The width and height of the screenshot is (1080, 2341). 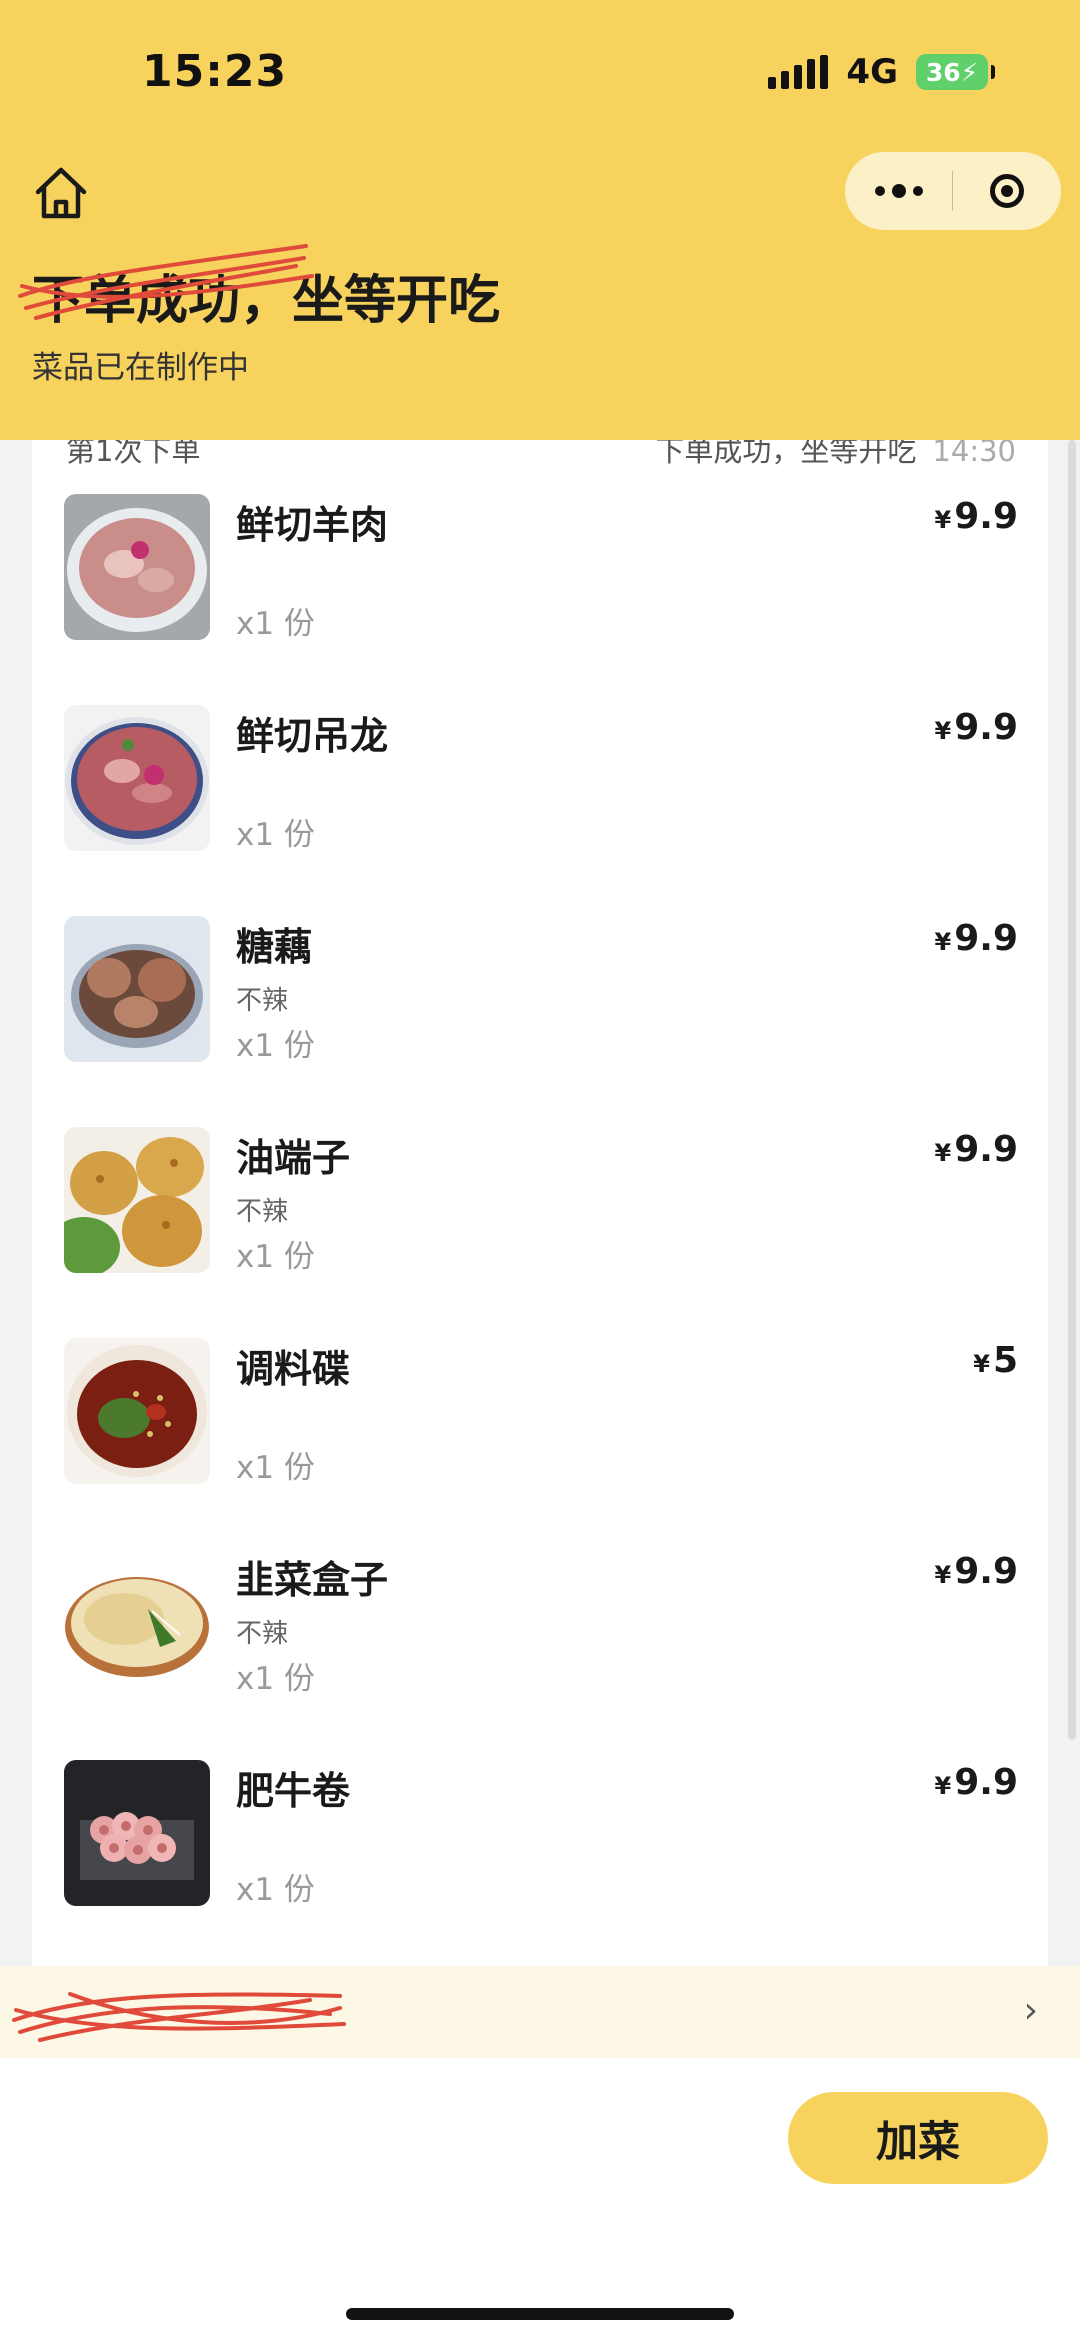 I want to click on item-price: ¥5, so click(x=995, y=1360).